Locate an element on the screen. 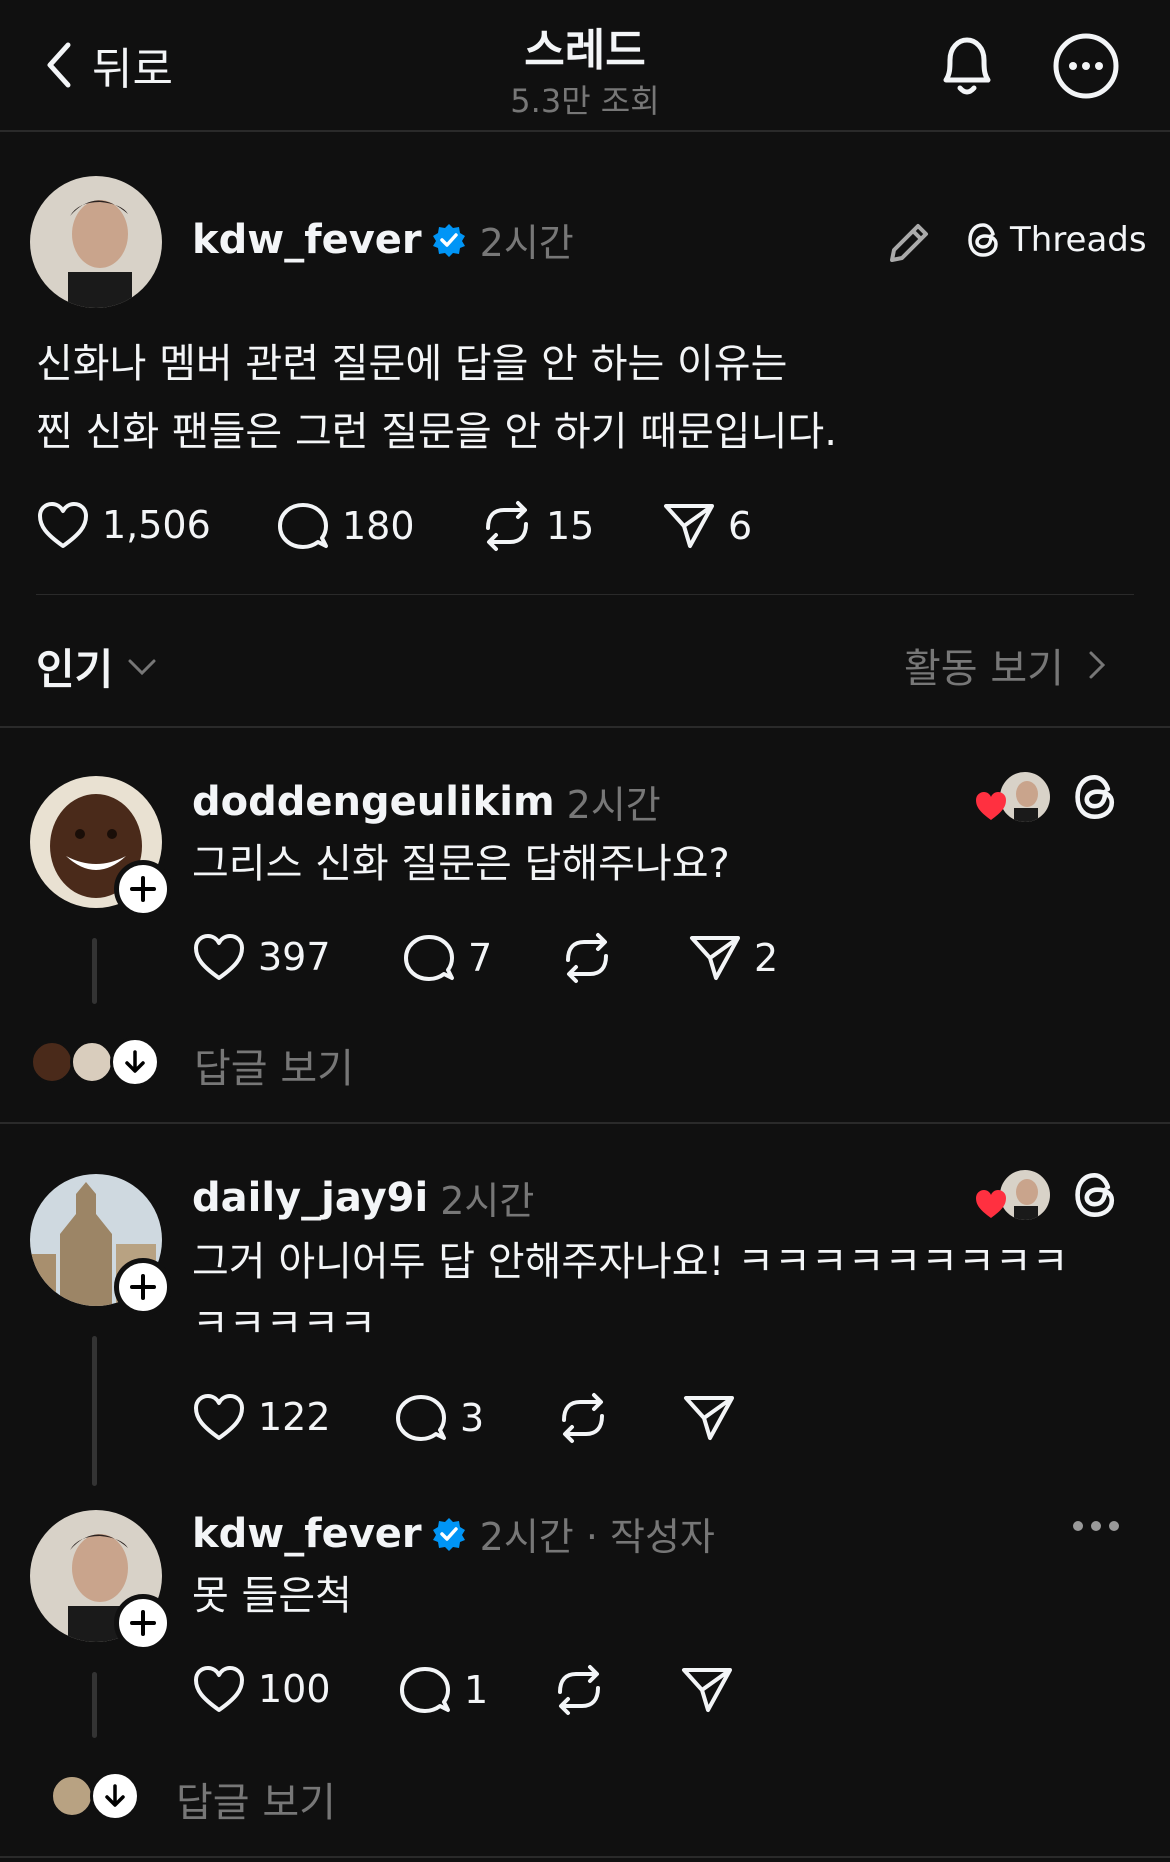 The width and height of the screenshot is (1170, 1862). sort-dropdown: 인기 is located at coordinates (96, 666).